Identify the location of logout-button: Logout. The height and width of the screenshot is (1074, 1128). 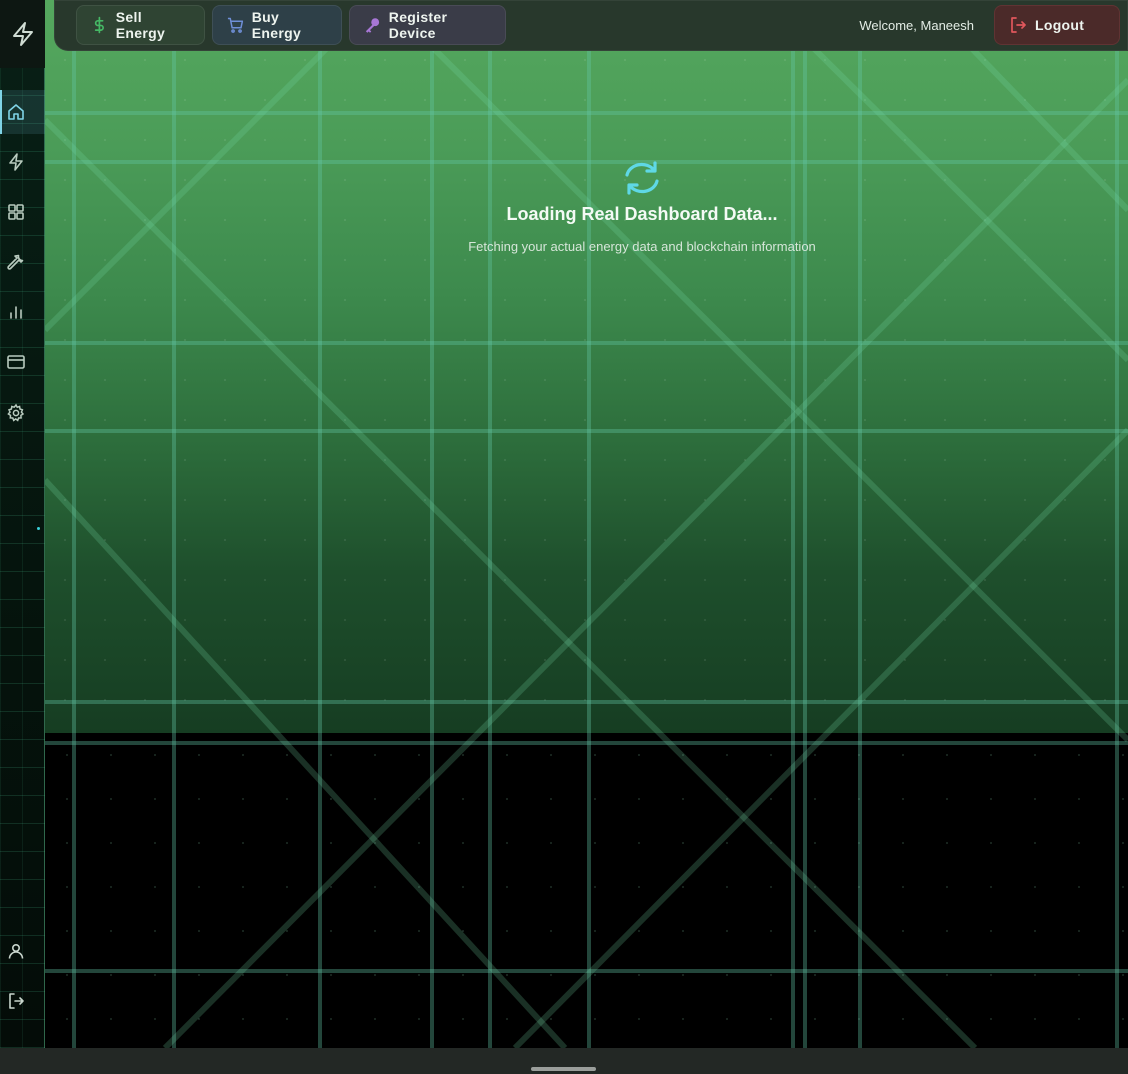
(1057, 25).